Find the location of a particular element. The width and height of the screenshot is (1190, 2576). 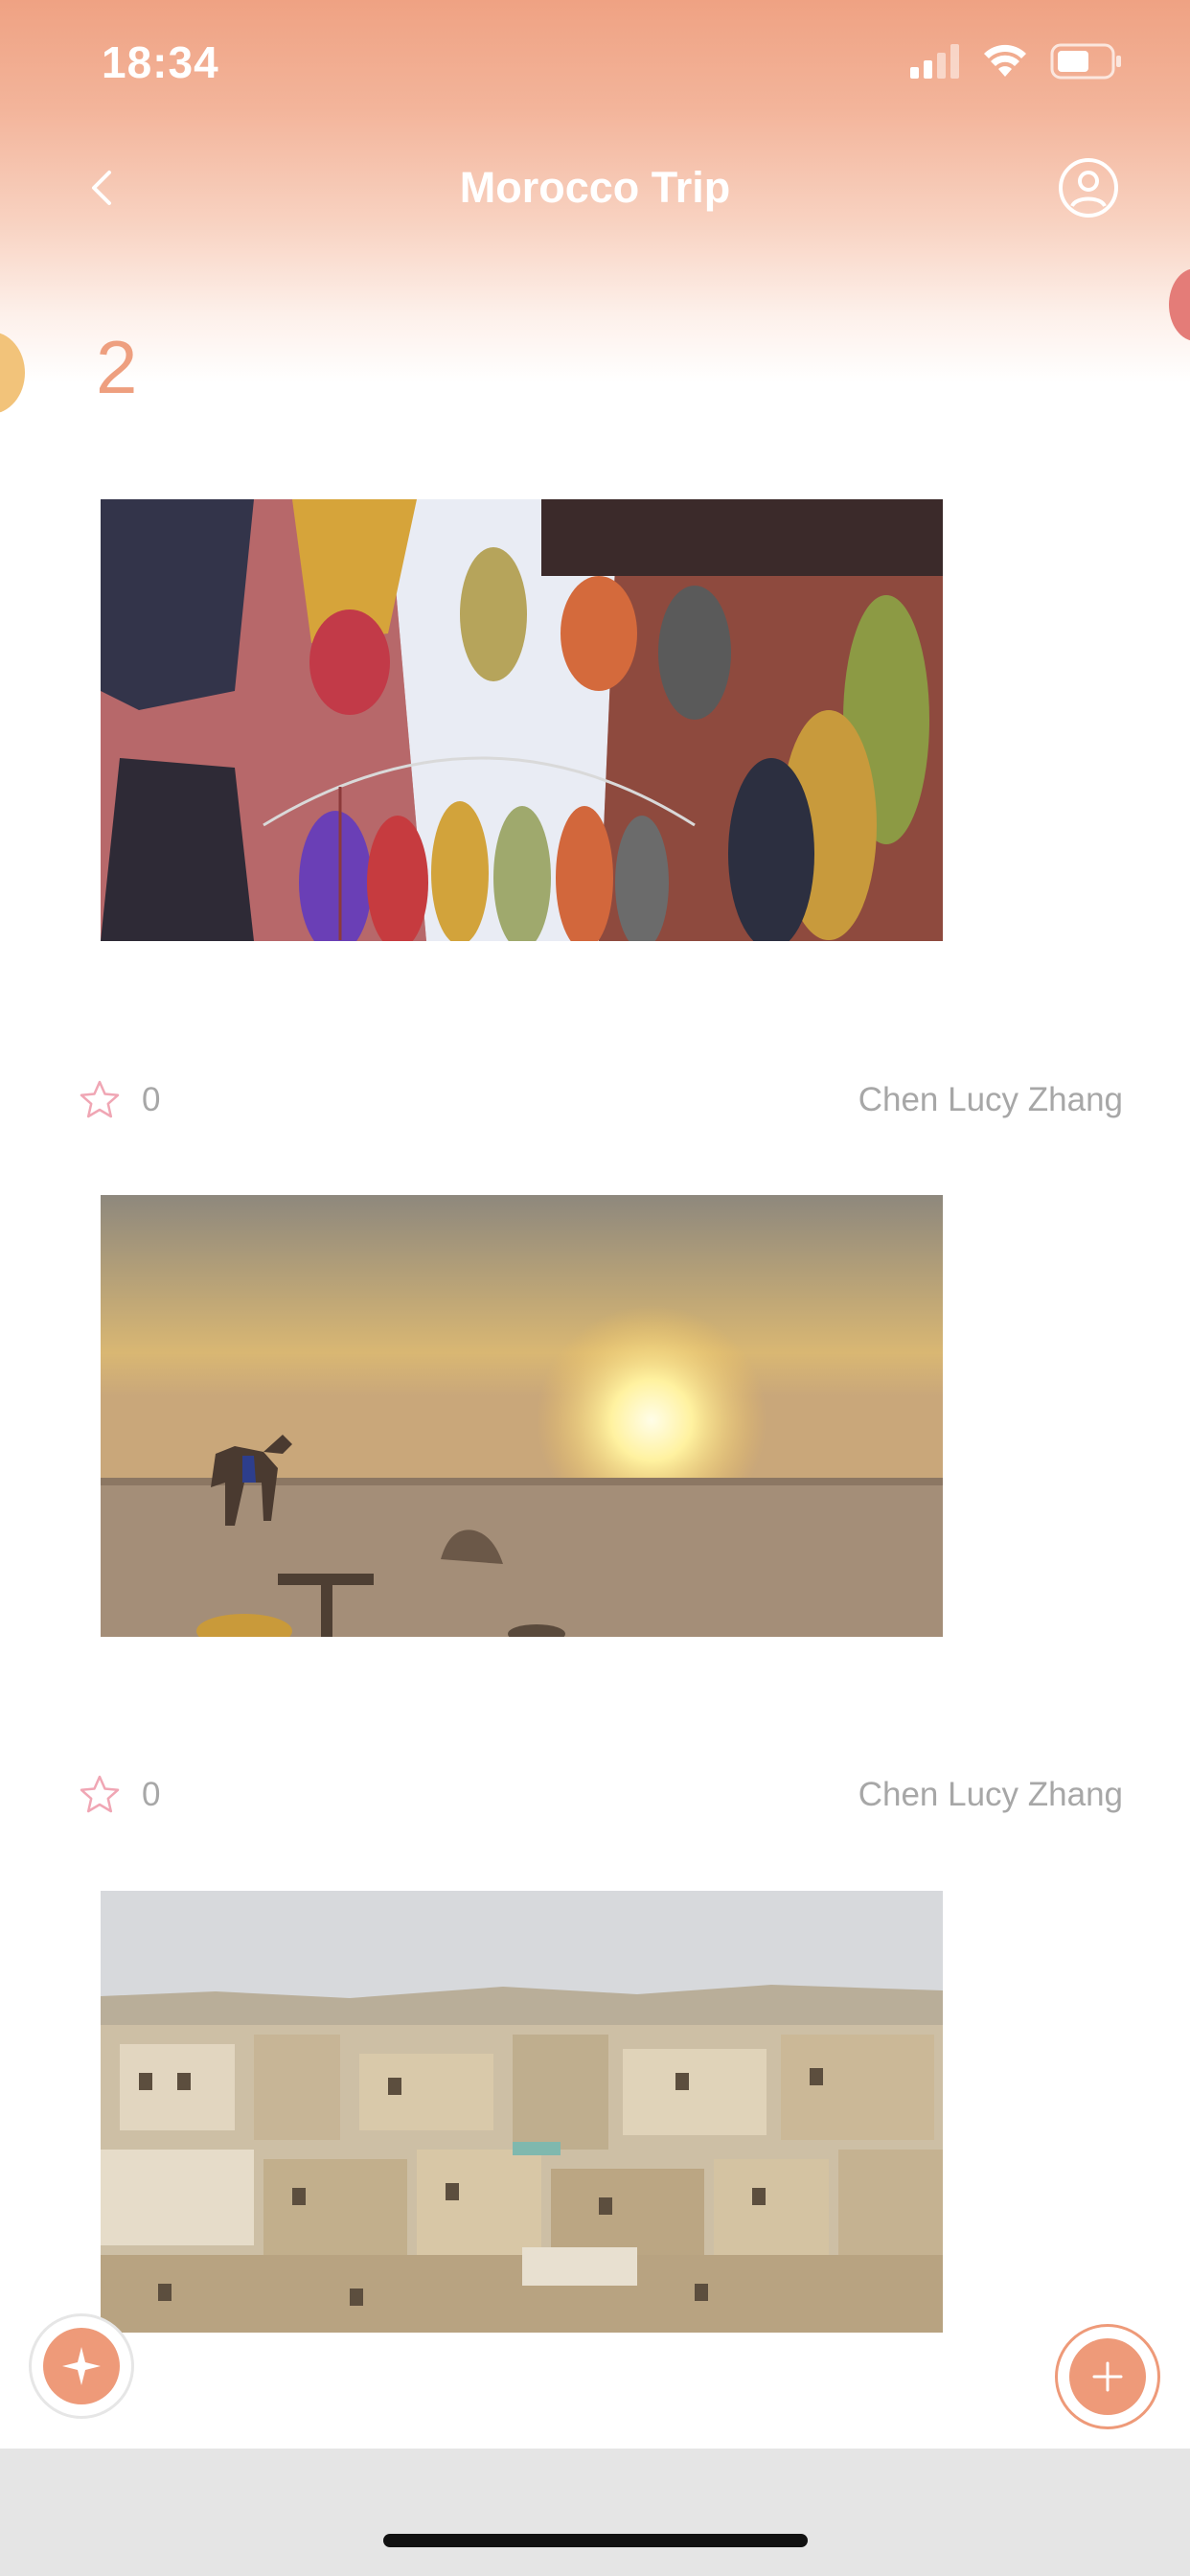

medina-rooftops-photo is located at coordinates (522, 2112).